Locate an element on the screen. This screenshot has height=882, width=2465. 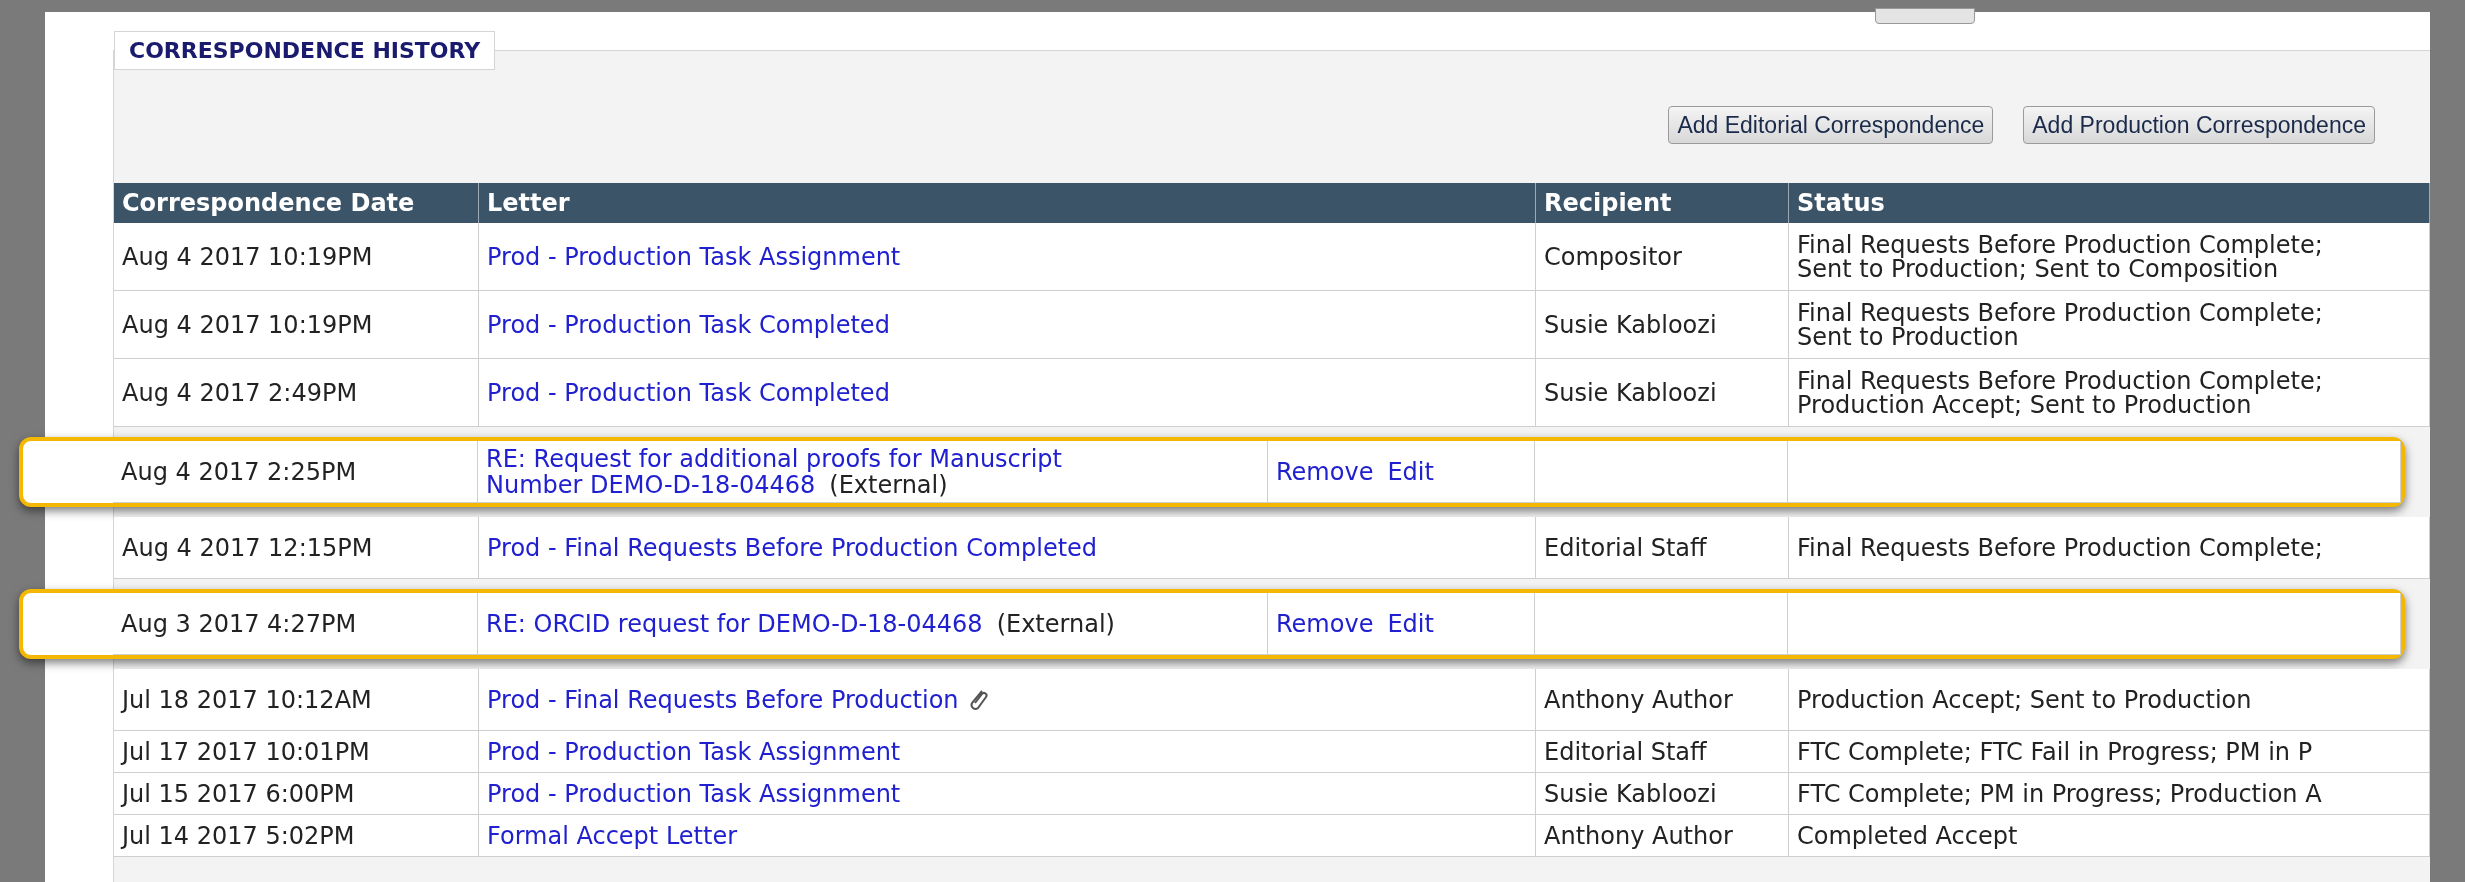
table-cell: Aug 4 2017 2:49PM is located at coordinates (296, 393).